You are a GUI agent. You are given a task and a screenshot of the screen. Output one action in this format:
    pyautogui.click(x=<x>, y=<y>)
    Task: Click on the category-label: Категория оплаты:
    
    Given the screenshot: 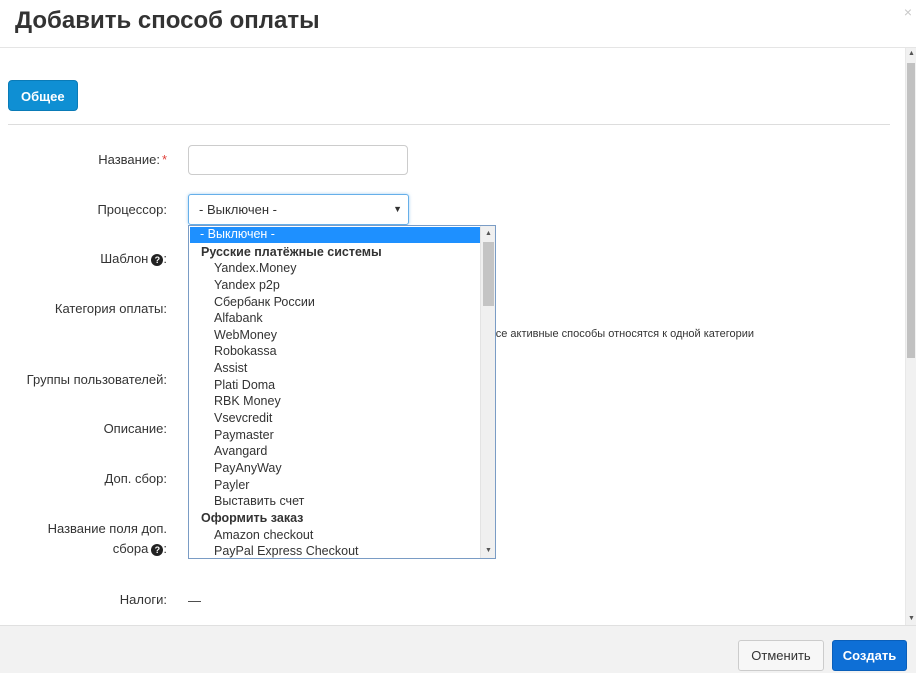 What is the action you would take?
    pyautogui.click(x=110, y=308)
    